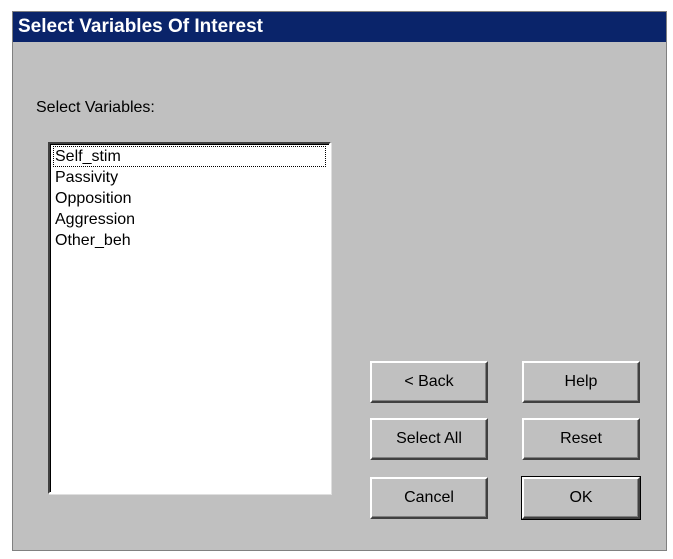 This screenshot has width=673, height=559. Describe the element at coordinates (429, 382) in the screenshot. I see `back-button: < Back` at that location.